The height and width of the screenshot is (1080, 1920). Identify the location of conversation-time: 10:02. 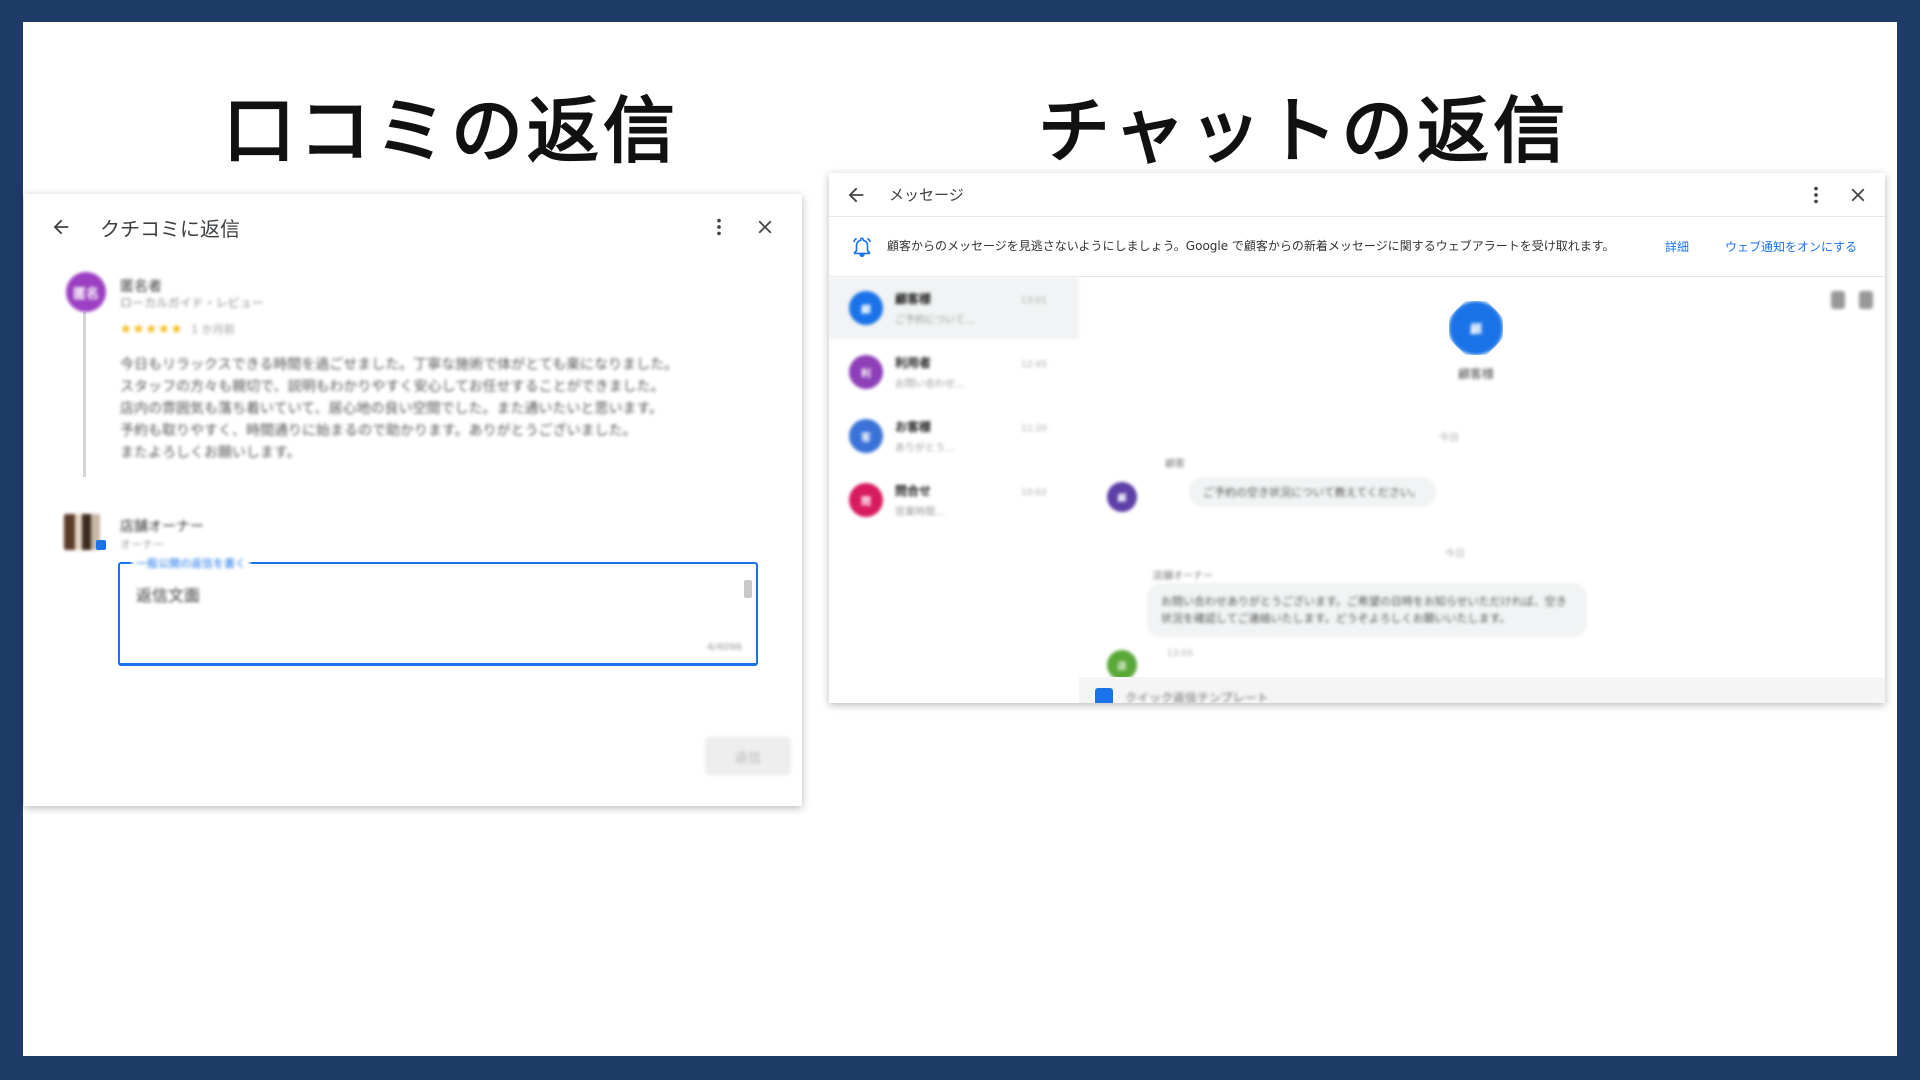
(1034, 493).